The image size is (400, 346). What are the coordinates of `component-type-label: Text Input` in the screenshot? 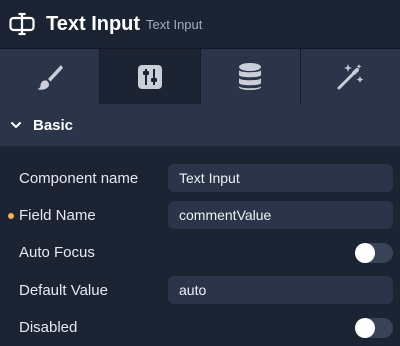 It's located at (174, 24).